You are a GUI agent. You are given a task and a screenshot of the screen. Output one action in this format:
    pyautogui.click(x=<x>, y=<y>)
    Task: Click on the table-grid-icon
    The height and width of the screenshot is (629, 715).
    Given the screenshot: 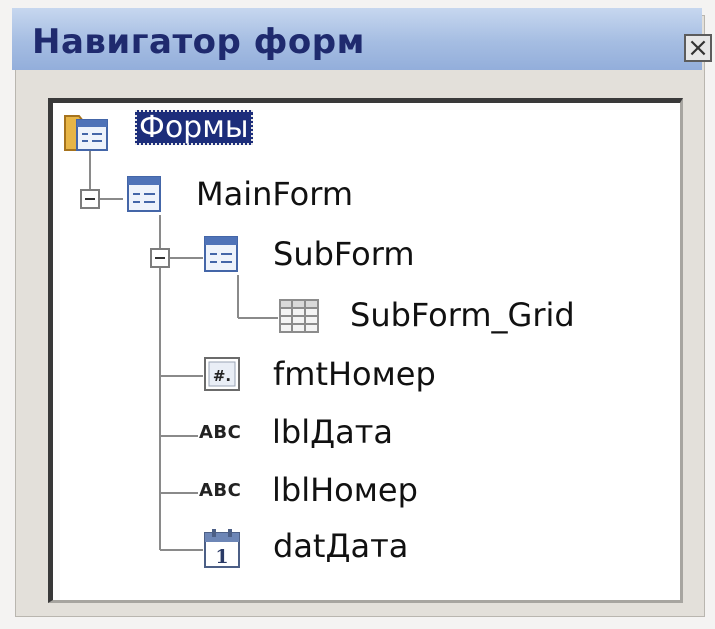 What is the action you would take?
    pyautogui.click(x=299, y=316)
    